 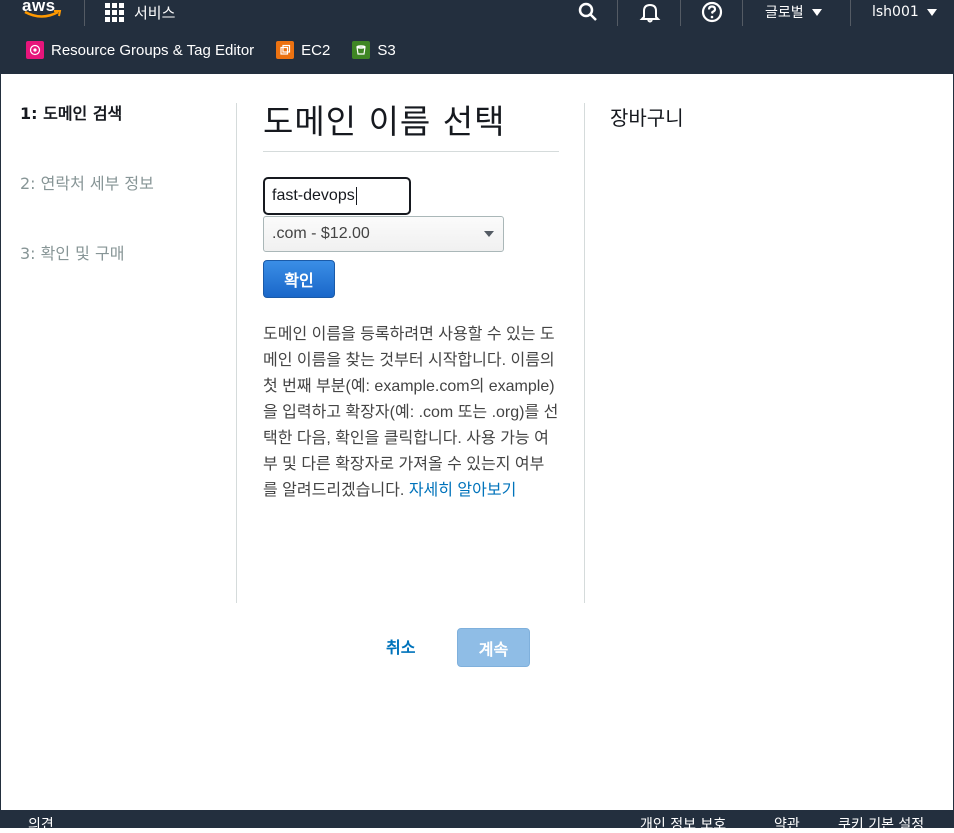 What do you see at coordinates (299, 279) in the screenshot?
I see `check-availability-button: 확인` at bounding box center [299, 279].